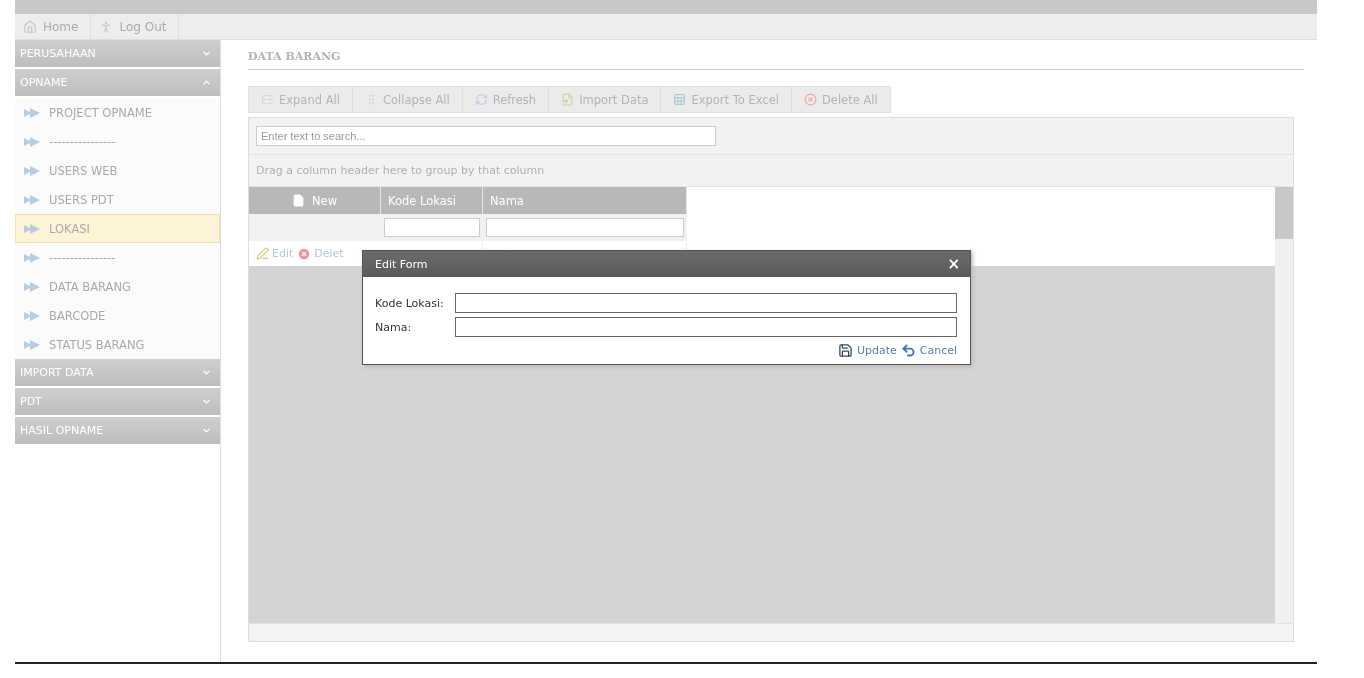  Describe the element at coordinates (135, 26) in the screenshot. I see `nav-link: Log Out` at that location.